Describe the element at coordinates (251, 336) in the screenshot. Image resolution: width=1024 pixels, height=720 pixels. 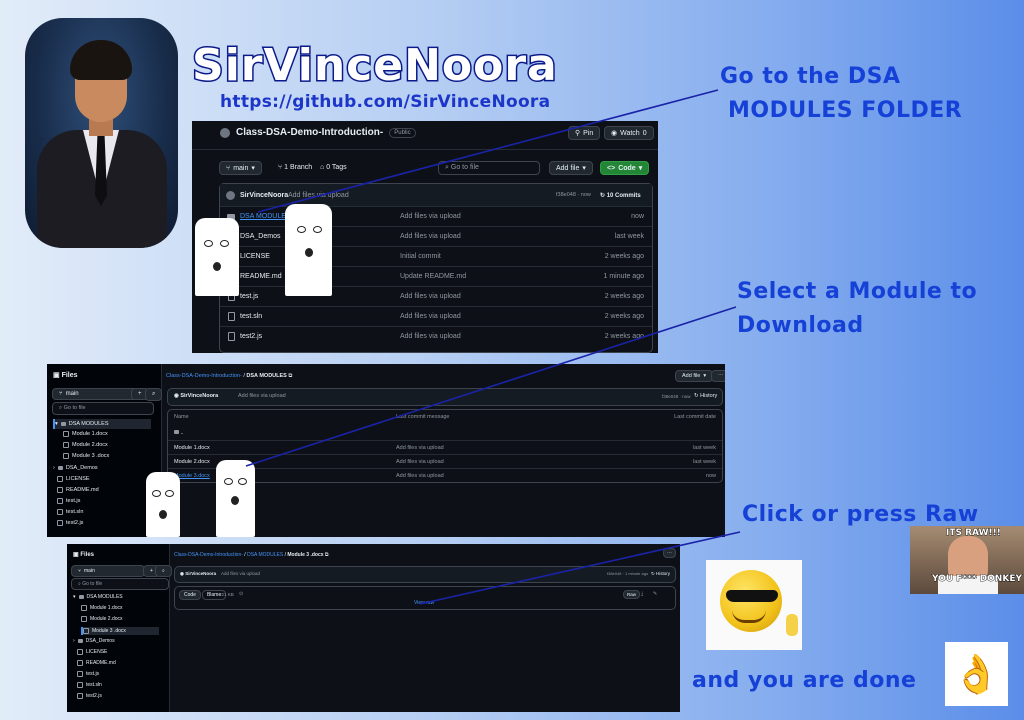
I see `file-name: test2.js` at that location.